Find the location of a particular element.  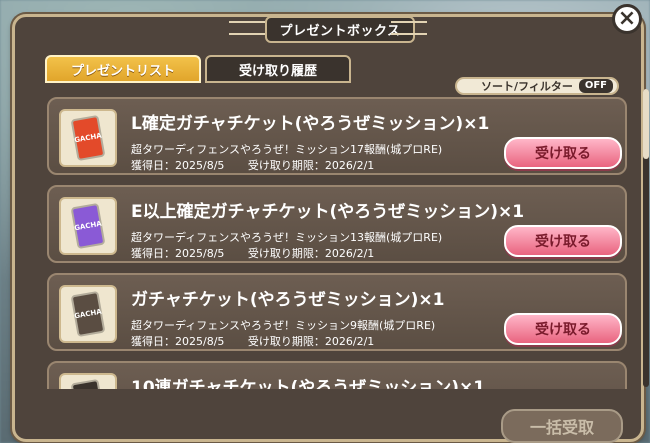

close-button: × is located at coordinates (627, 19).